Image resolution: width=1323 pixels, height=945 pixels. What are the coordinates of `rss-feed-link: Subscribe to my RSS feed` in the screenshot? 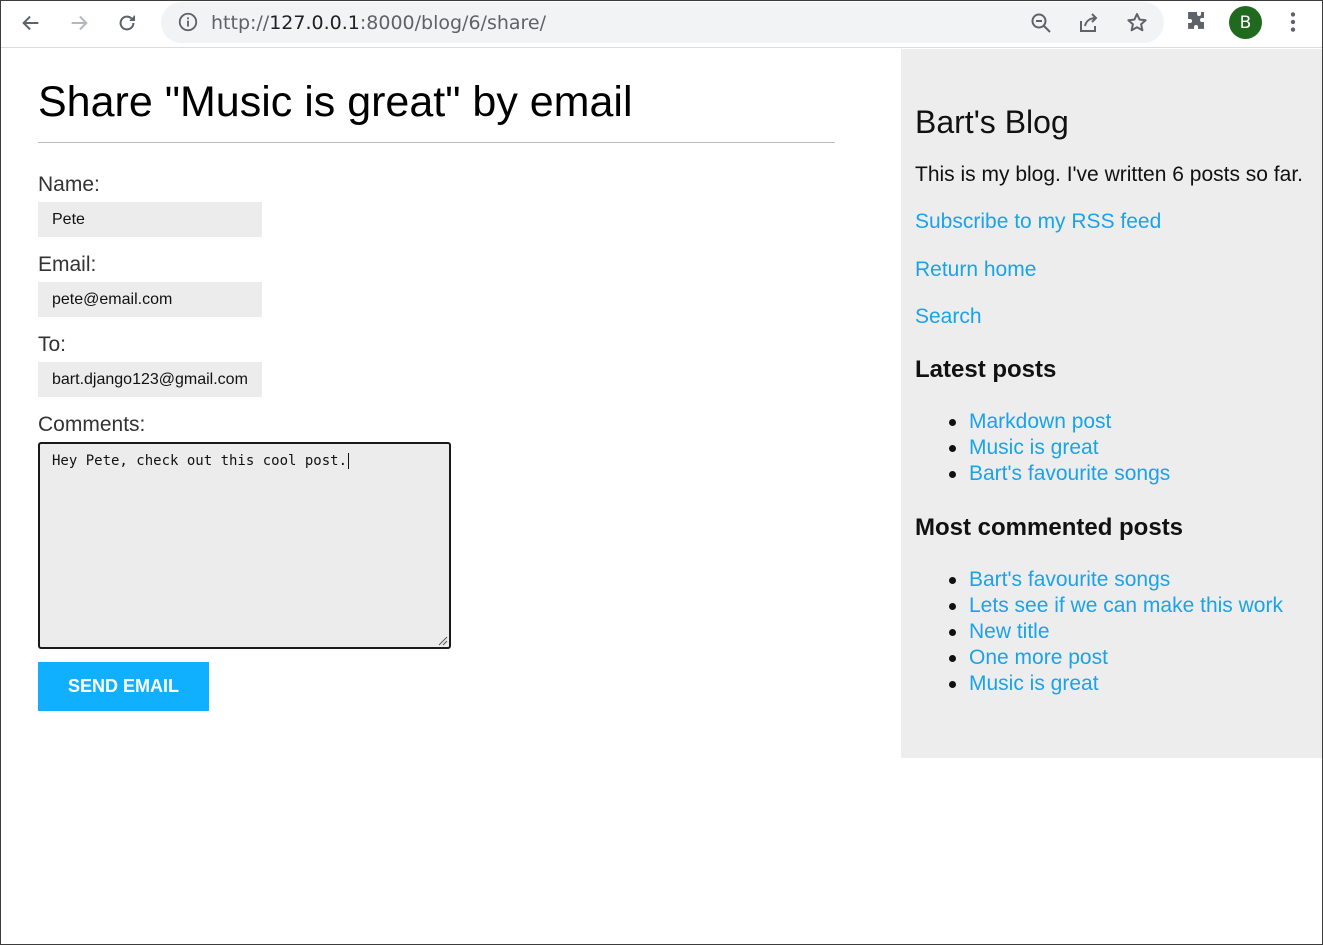 It's located at (1111, 222).